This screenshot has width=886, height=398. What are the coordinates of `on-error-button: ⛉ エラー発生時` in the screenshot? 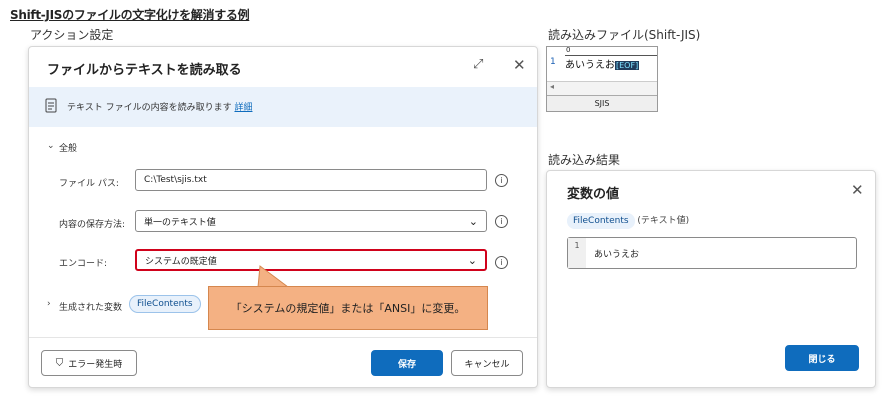 It's located at (89, 363).